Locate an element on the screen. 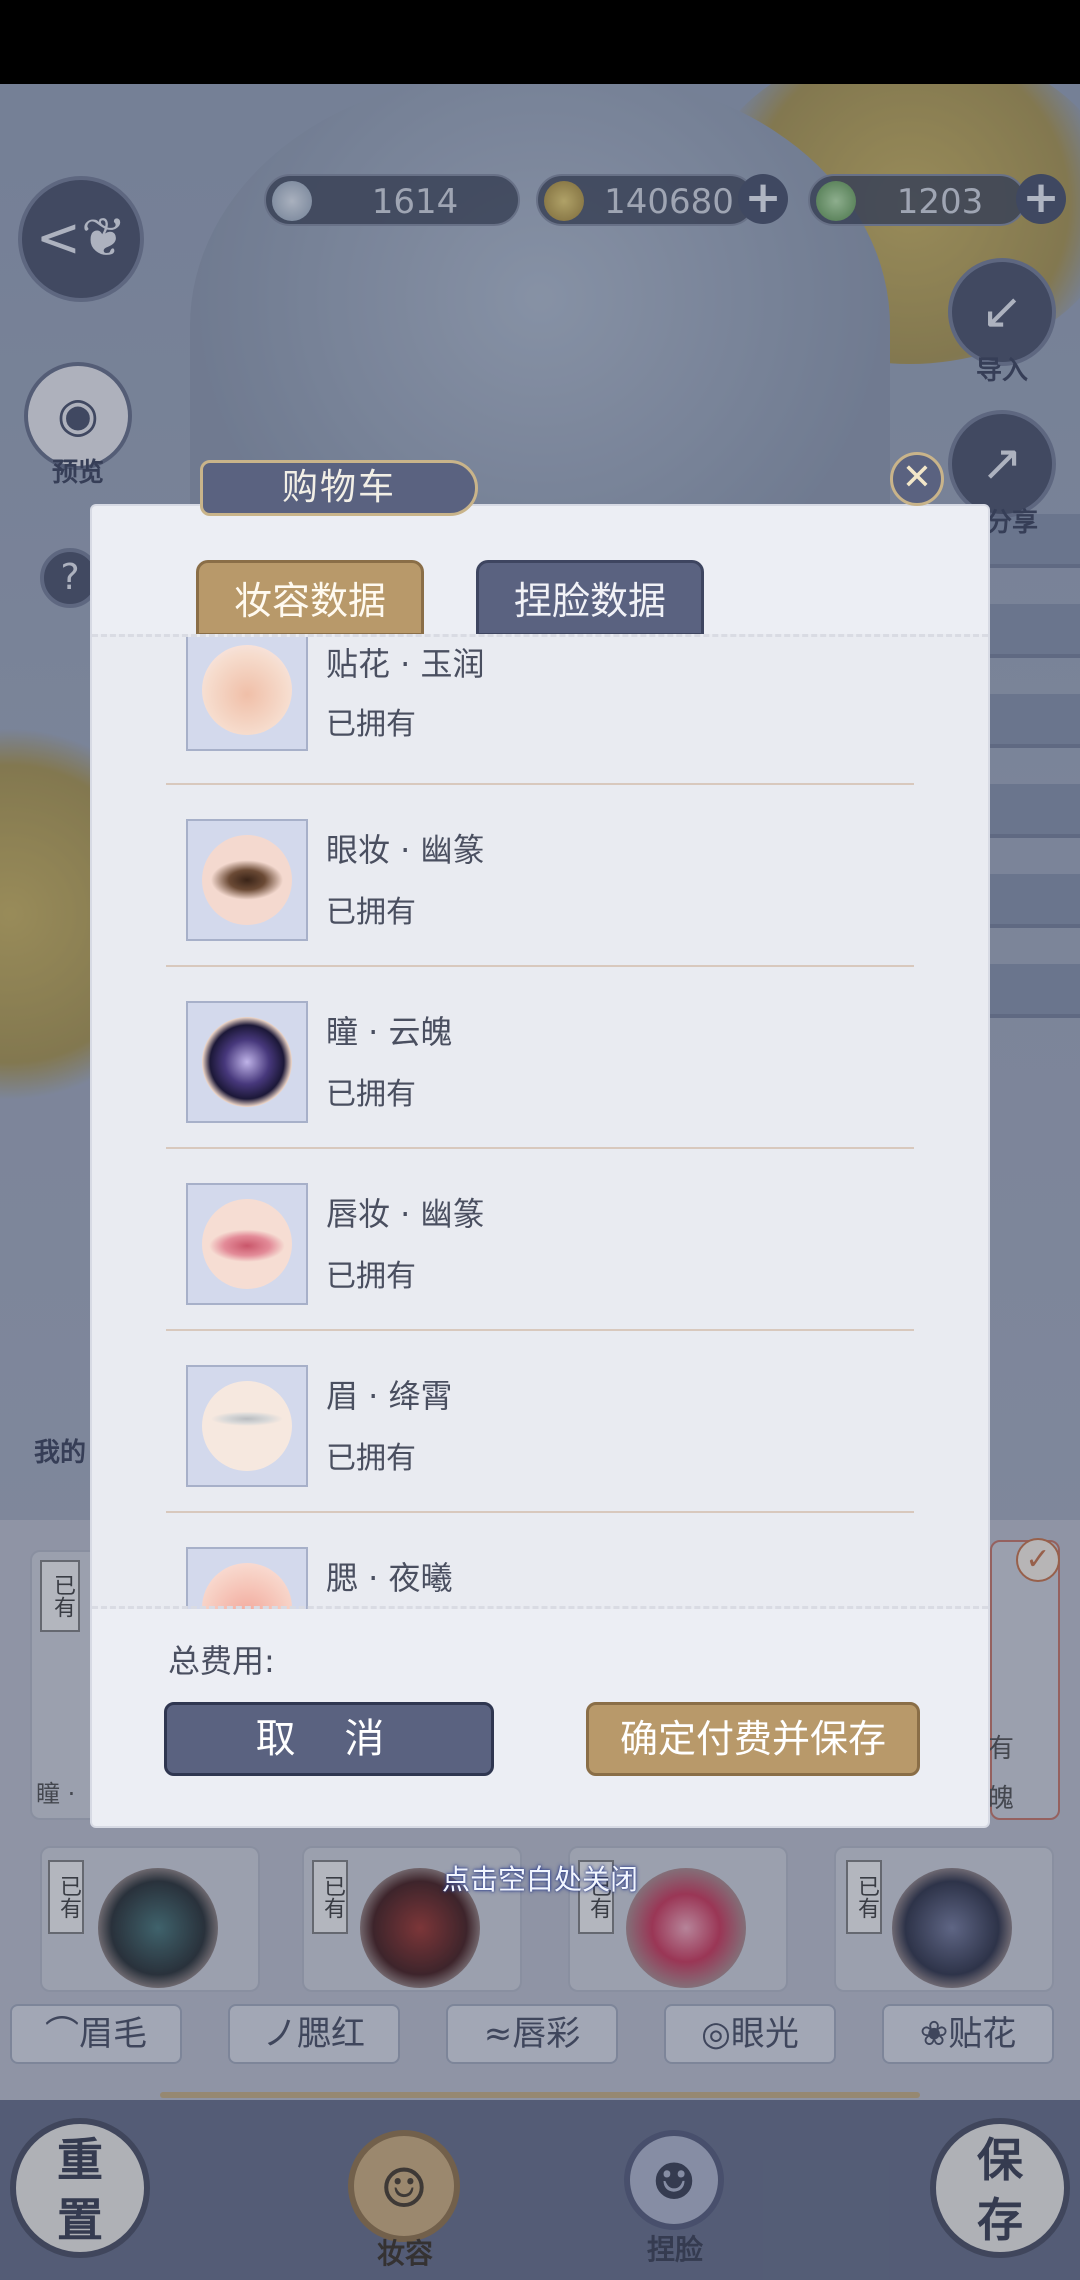 The width and height of the screenshot is (1080, 2280). status-bar is located at coordinates (540, 42).